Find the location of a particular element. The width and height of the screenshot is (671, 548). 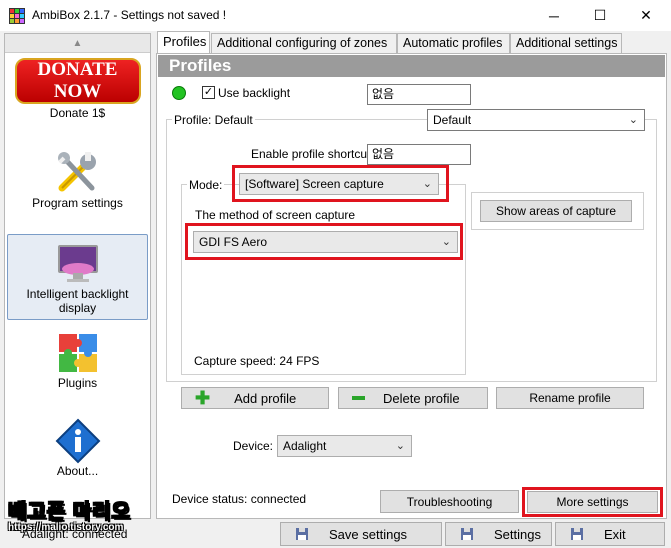

watermark-url: https://malio.tistory.com is located at coordinates (66, 527).